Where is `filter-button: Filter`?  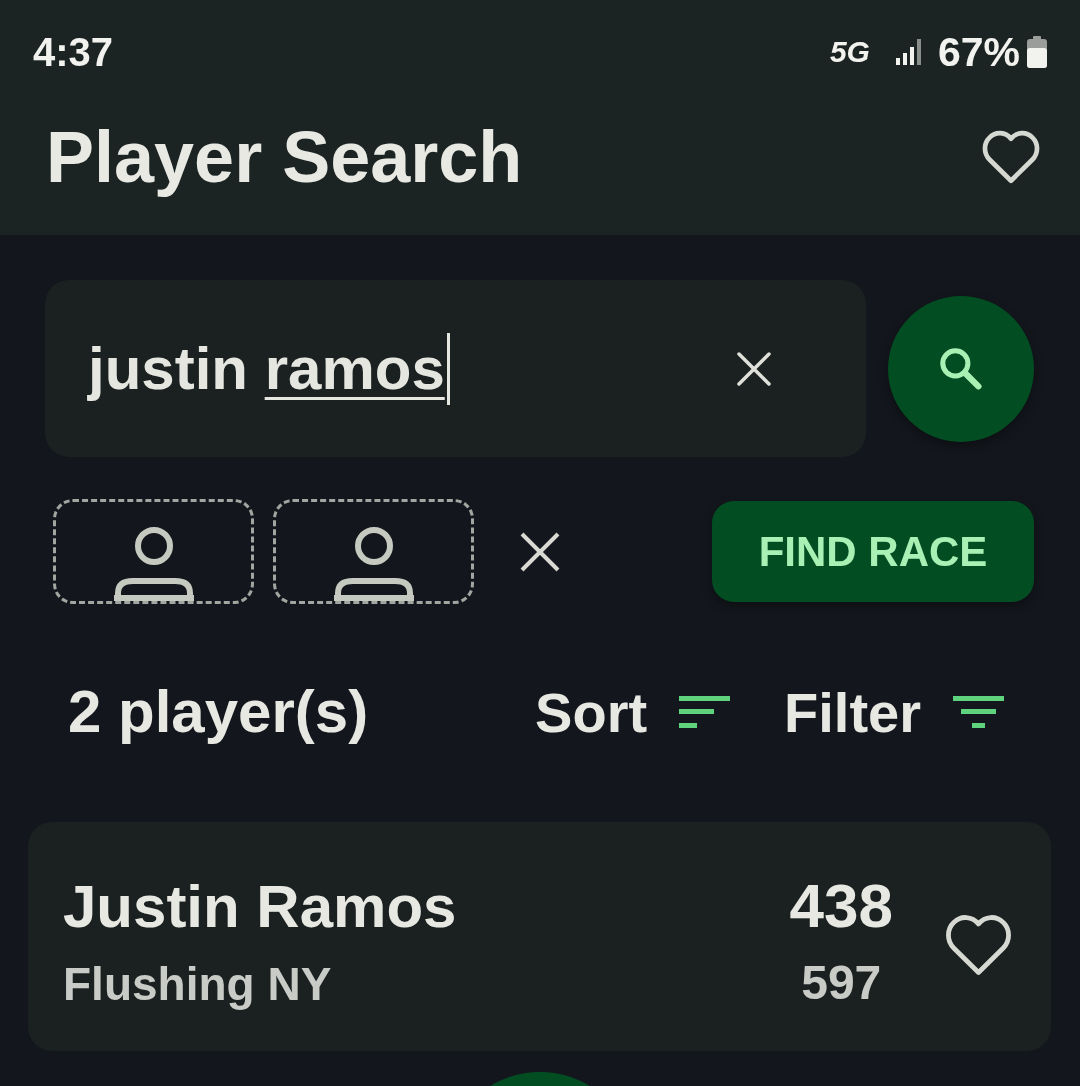
filter-button: Filter is located at coordinates (894, 712).